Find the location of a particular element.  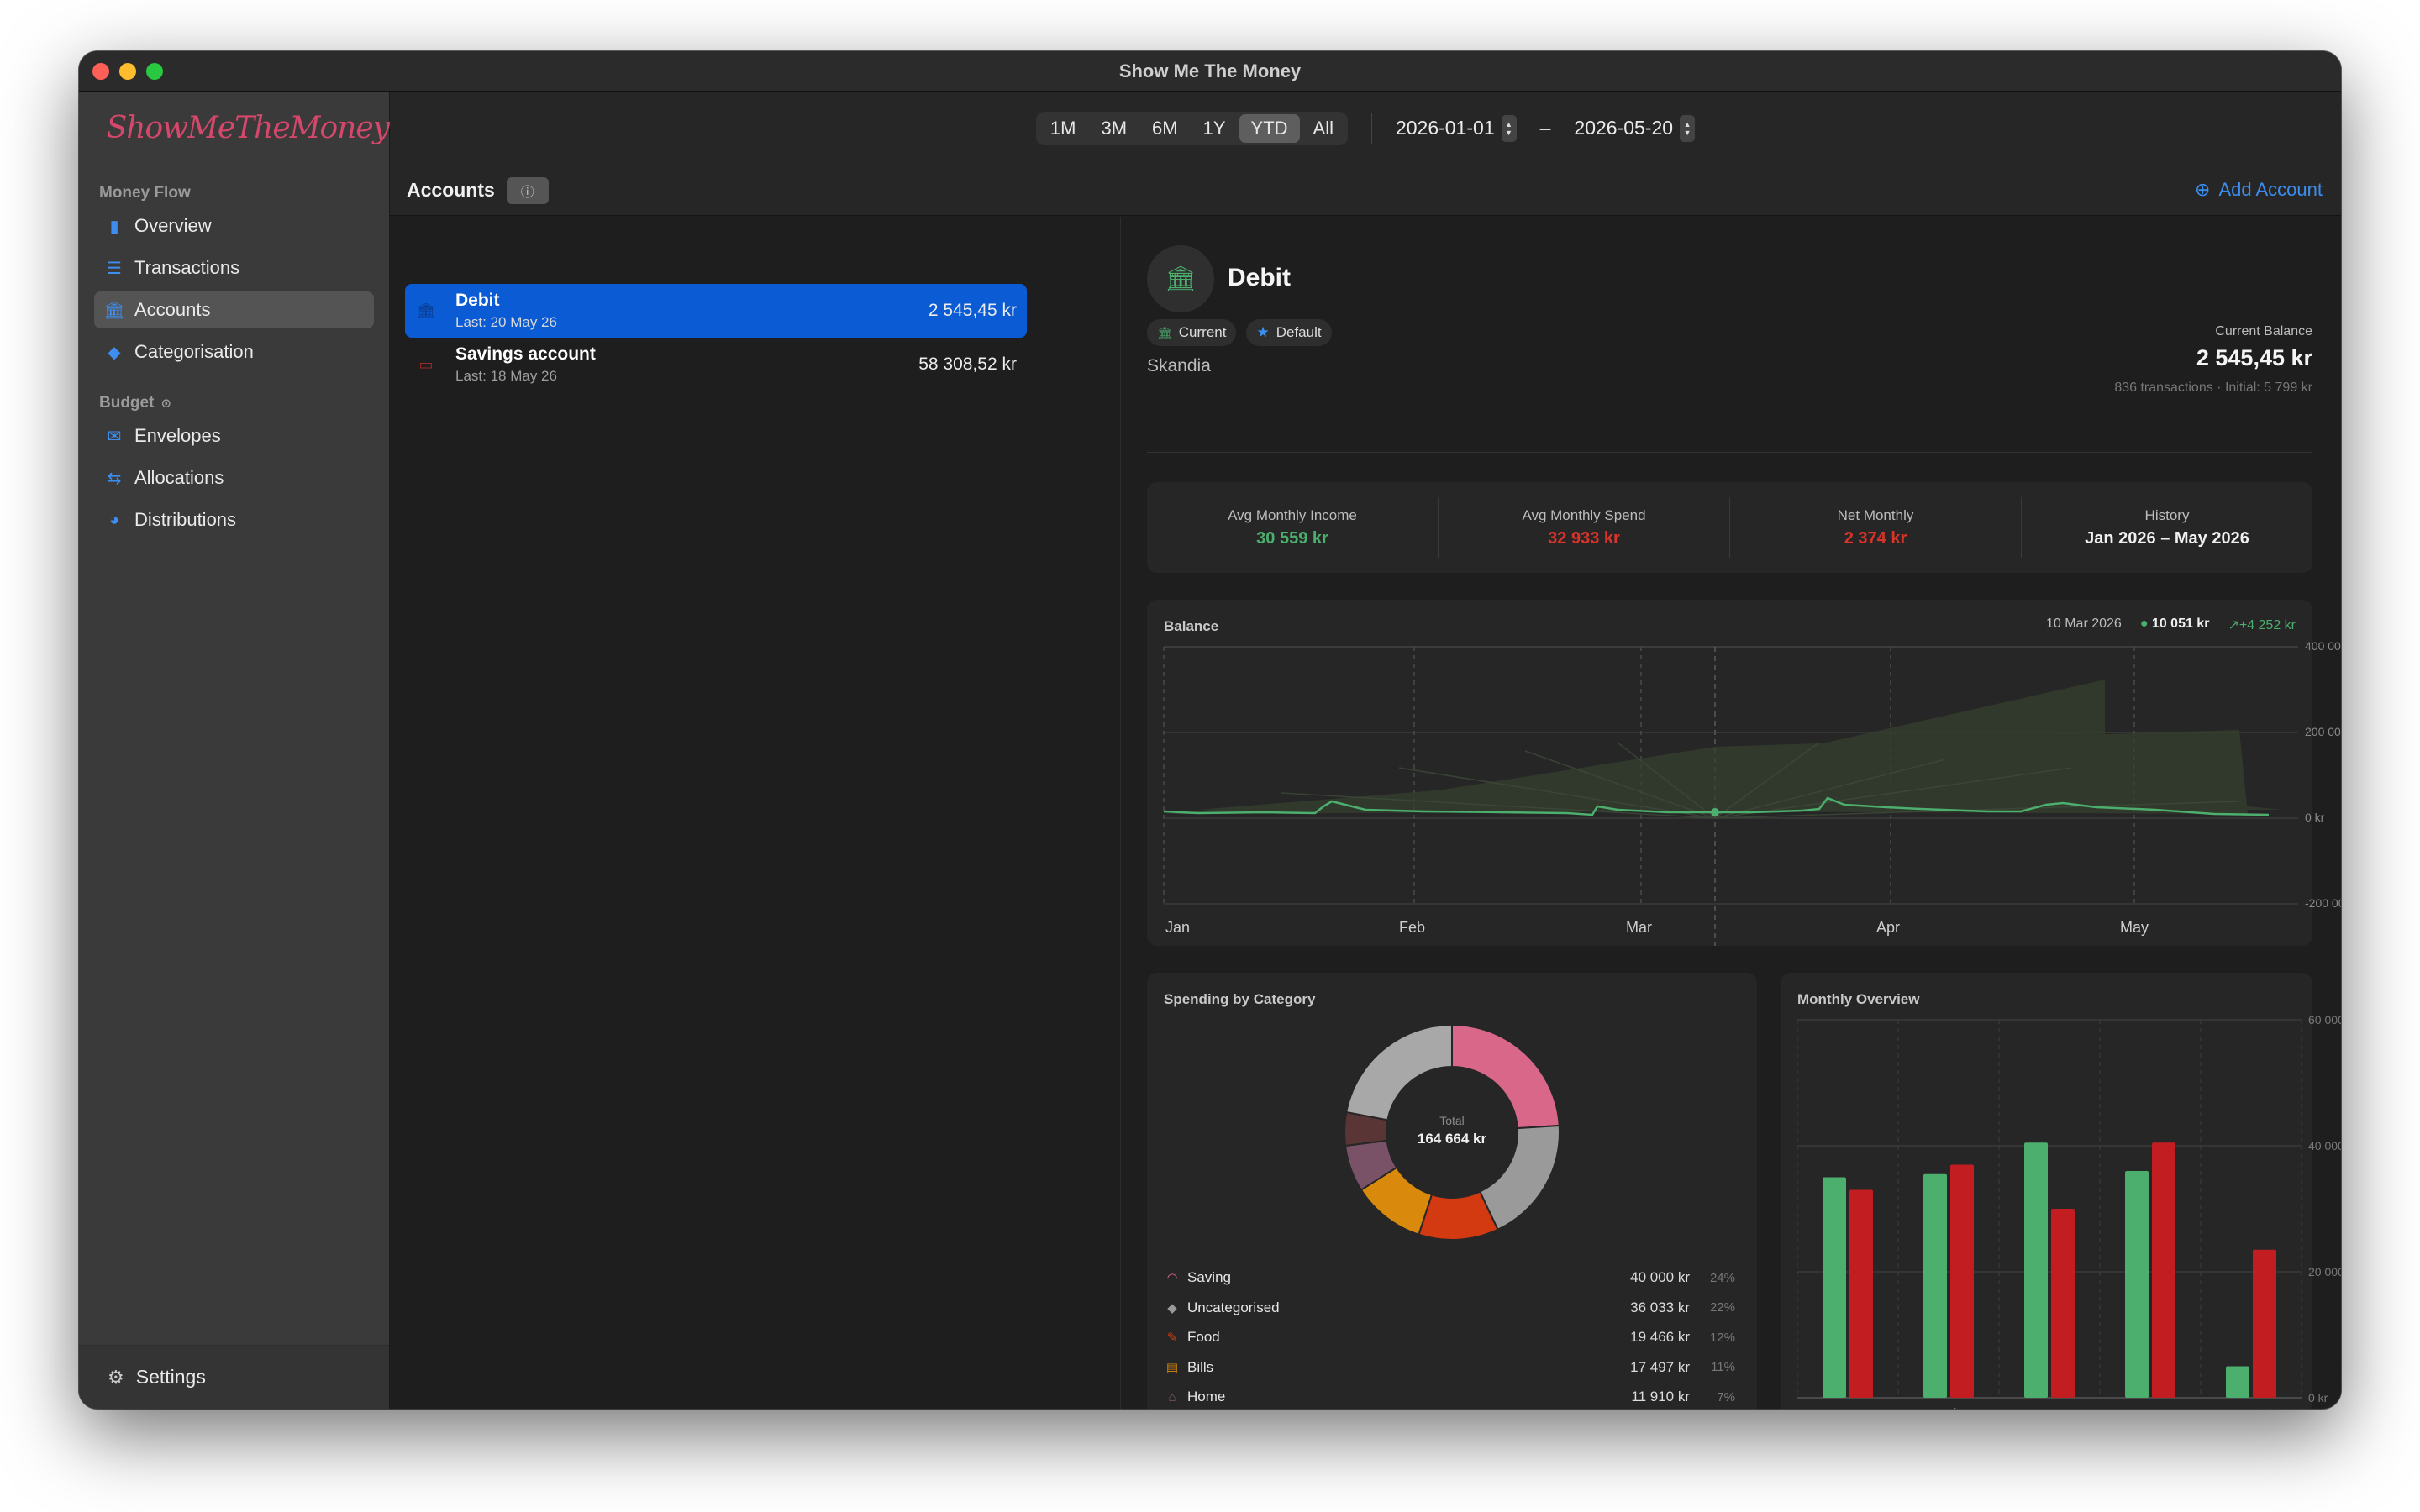

legend-percent: 7% is located at coordinates (1726, 1396).